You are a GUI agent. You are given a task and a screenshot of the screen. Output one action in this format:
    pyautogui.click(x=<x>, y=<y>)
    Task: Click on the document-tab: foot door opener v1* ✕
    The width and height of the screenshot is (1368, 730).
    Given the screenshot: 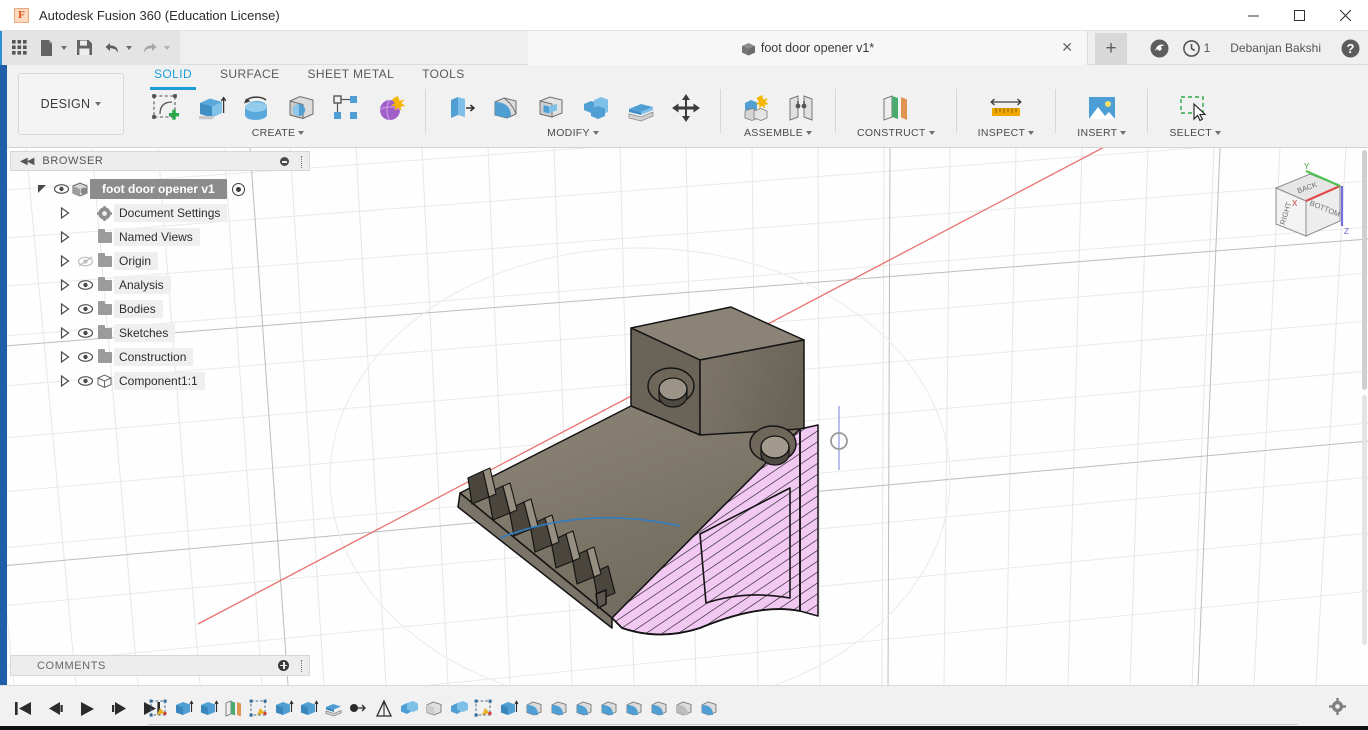 What is the action you would take?
    pyautogui.click(x=808, y=48)
    